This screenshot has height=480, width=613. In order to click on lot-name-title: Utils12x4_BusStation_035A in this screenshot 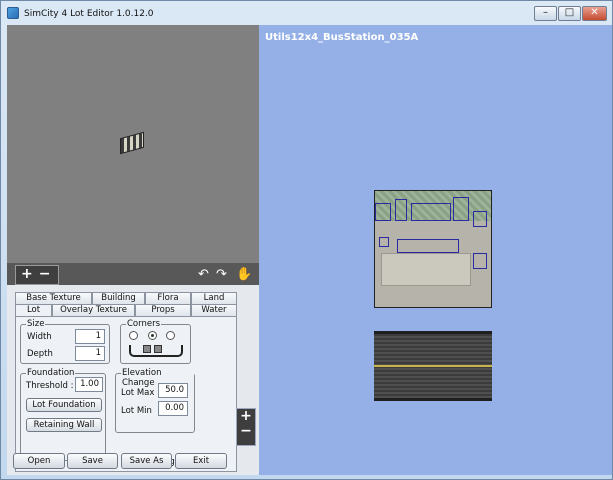, I will do `click(342, 37)`.